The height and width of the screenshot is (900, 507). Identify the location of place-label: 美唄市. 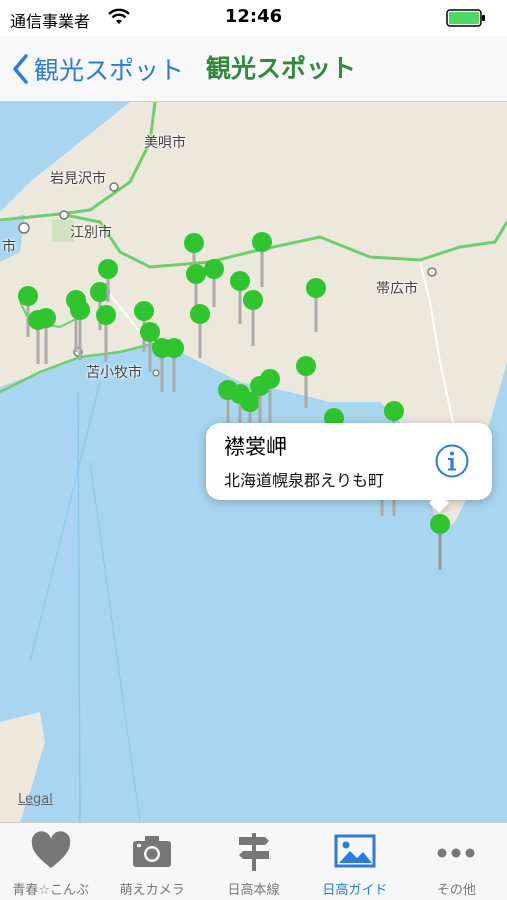
(165, 143).